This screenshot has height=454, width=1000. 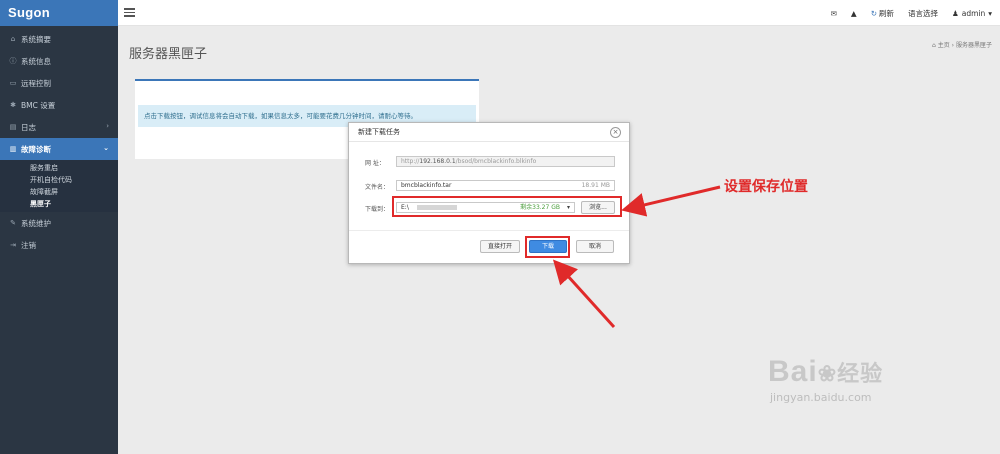 What do you see at coordinates (13, 223) in the screenshot?
I see `wrench-icon: ✎` at bounding box center [13, 223].